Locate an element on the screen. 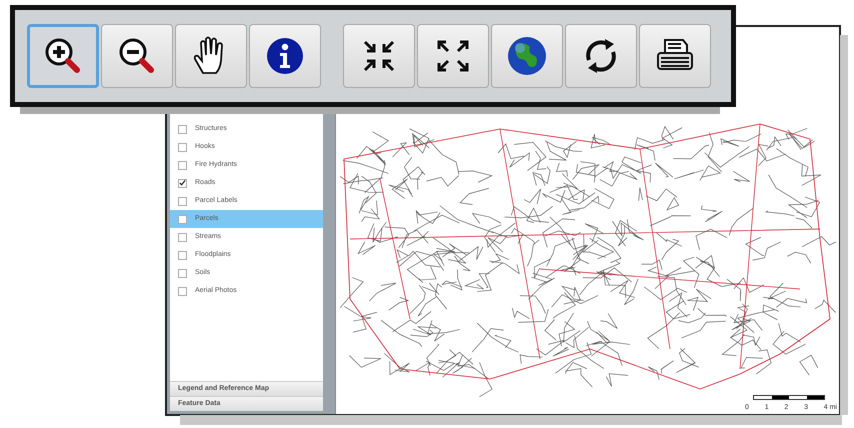 This screenshot has width=854, height=428. zoom-in-icon is located at coordinates (63, 56).